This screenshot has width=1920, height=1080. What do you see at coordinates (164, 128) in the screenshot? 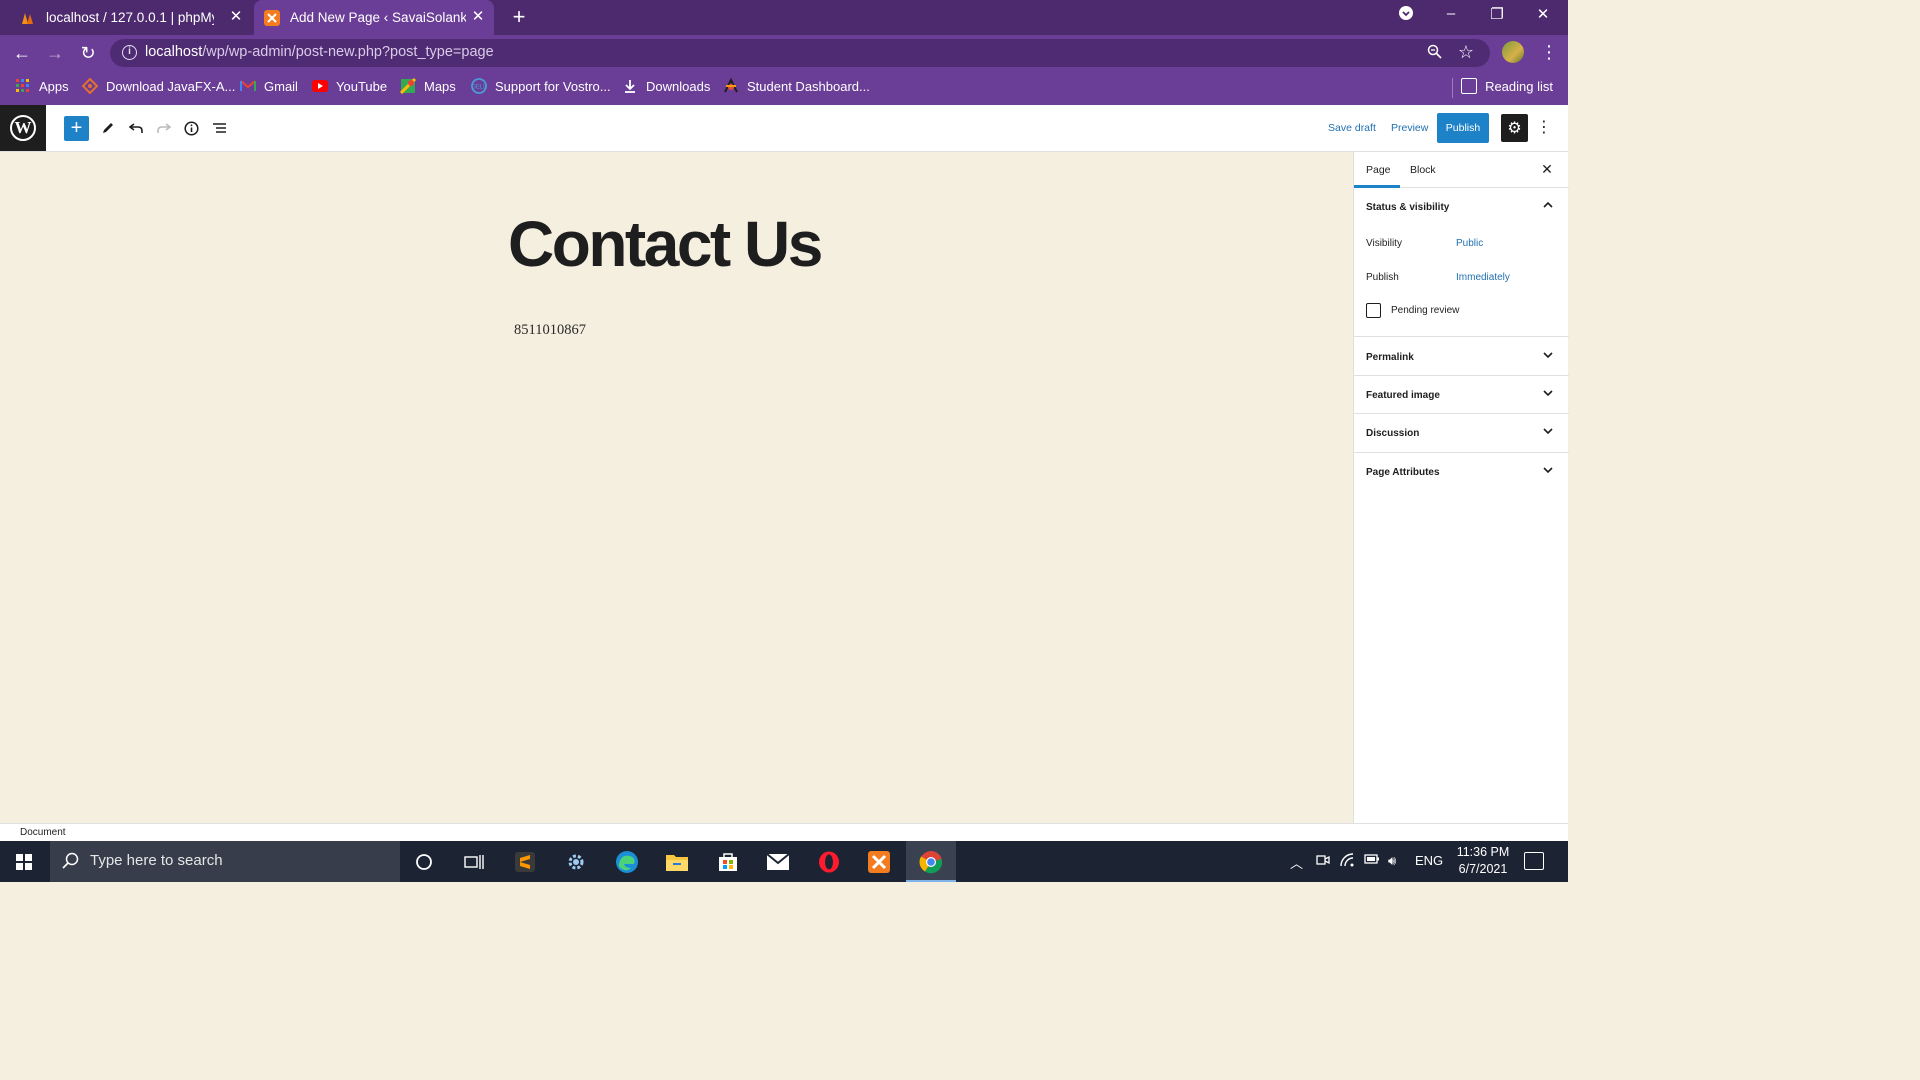
I see `redo-icon` at bounding box center [164, 128].